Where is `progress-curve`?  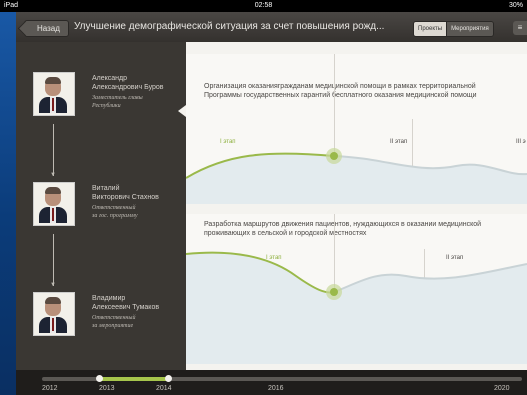
progress-curve is located at coordinates (356, 176).